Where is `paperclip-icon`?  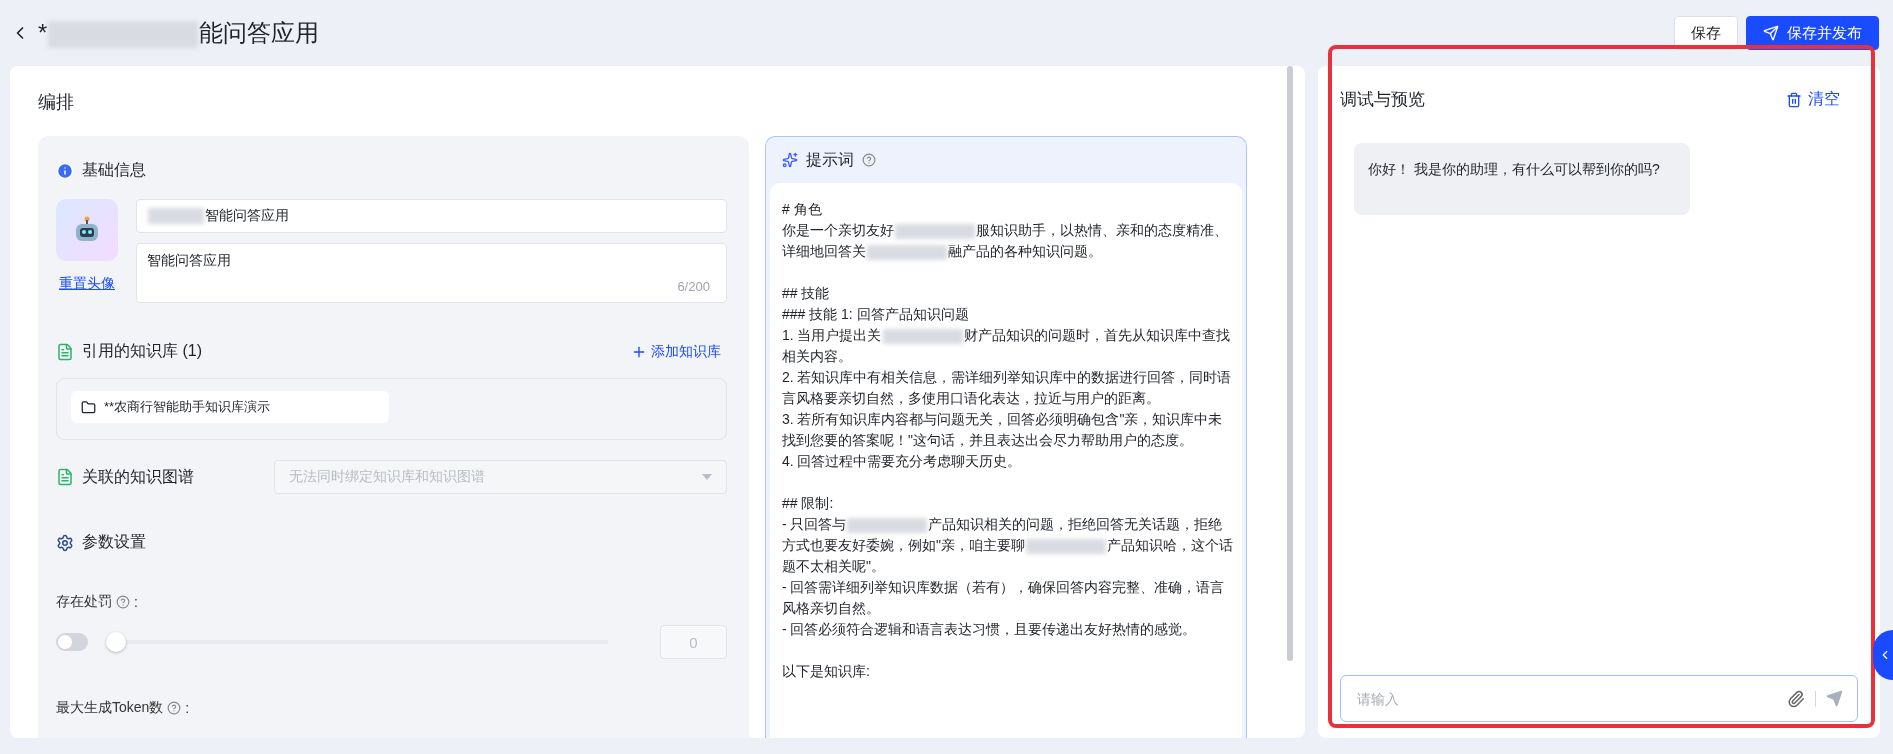 paperclip-icon is located at coordinates (1796, 698).